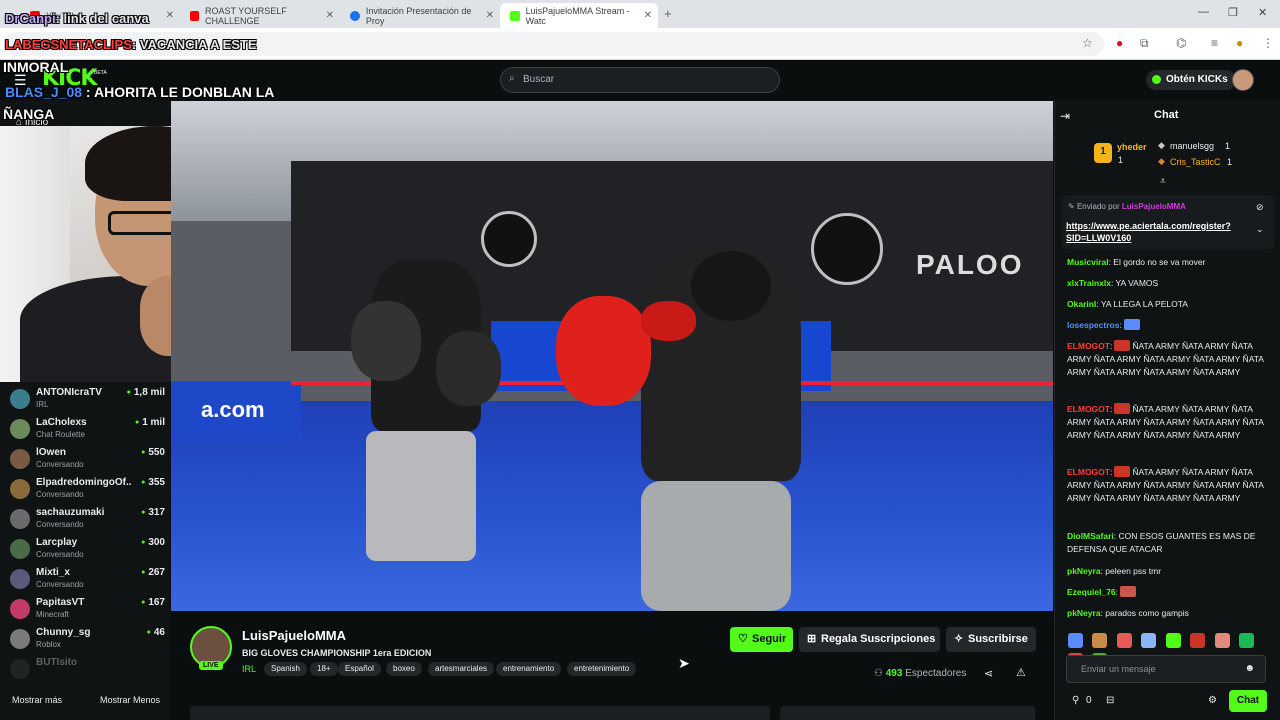  I want to click on new-tab-button: +, so click(668, 13).